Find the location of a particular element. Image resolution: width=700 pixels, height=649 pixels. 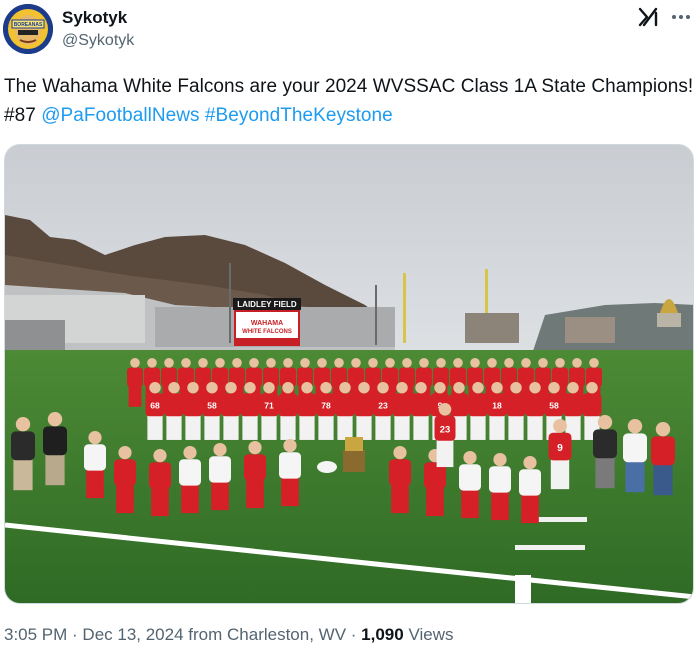

tweet-header: BOREANAS Sykotyk @Sykotyk is located at coordinates (350, 31).